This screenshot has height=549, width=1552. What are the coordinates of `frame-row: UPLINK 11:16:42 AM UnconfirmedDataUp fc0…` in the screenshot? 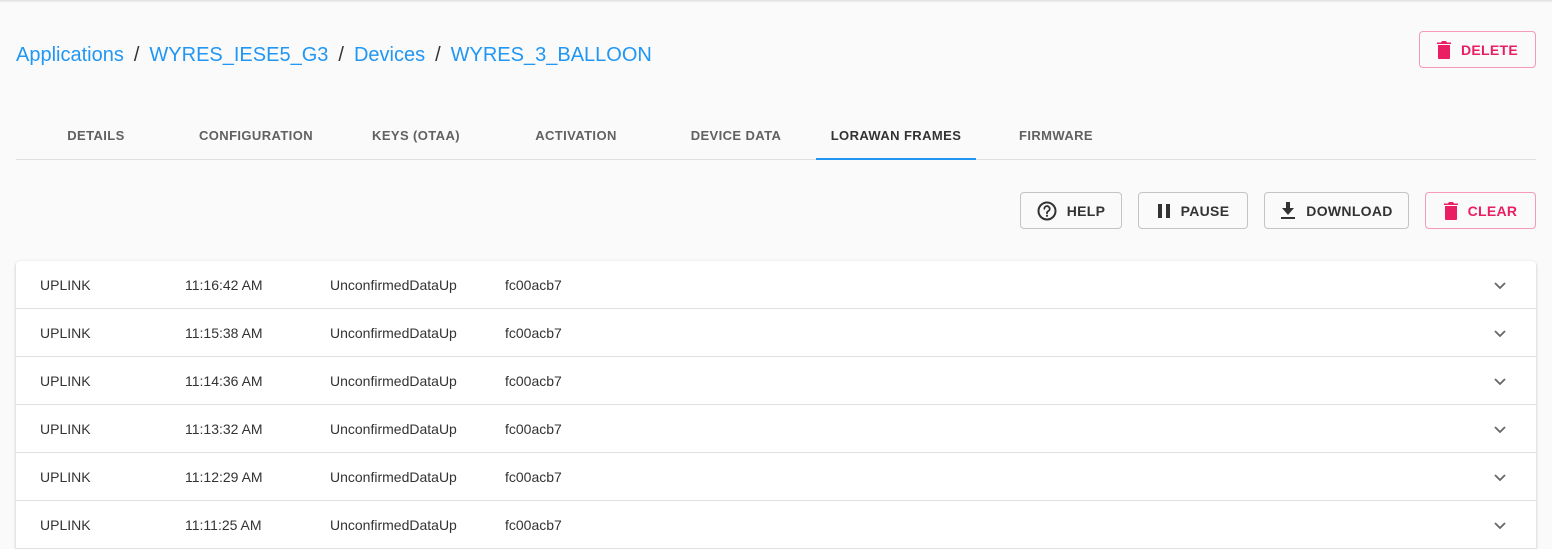 It's located at (776, 285).